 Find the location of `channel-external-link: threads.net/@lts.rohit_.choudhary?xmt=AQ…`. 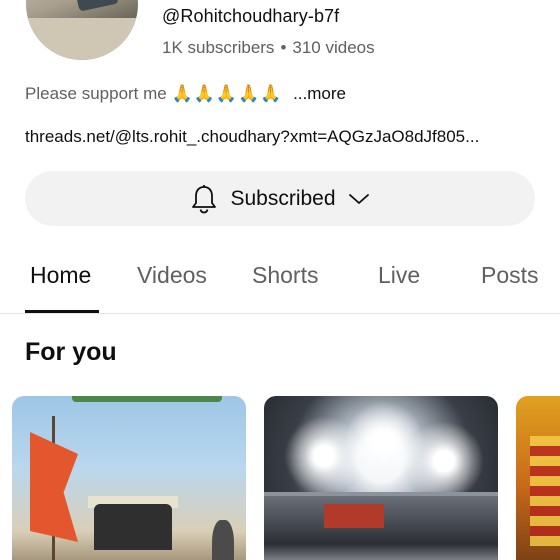

channel-external-link: threads.net/@lts.rohit_.choudhary?xmt=AQ… is located at coordinates (280, 137).